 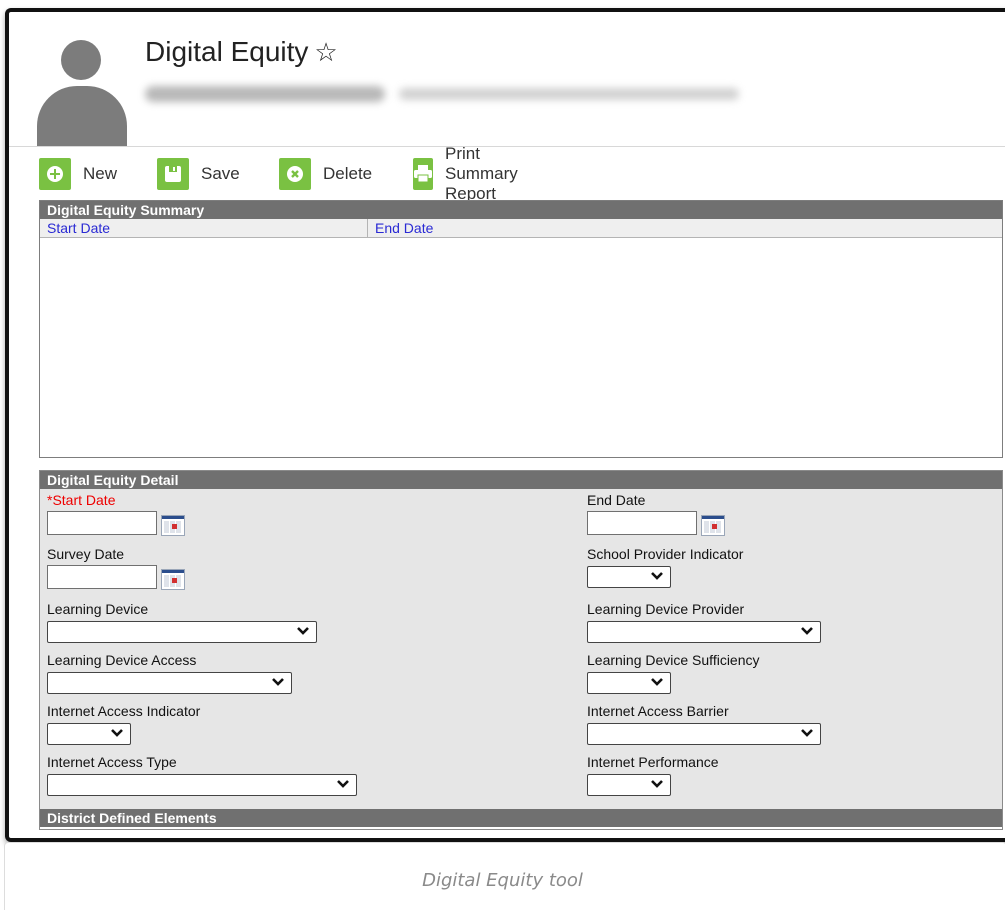 What do you see at coordinates (666, 609) in the screenshot?
I see `learning-device-provider-label: Learning Device Provider` at bounding box center [666, 609].